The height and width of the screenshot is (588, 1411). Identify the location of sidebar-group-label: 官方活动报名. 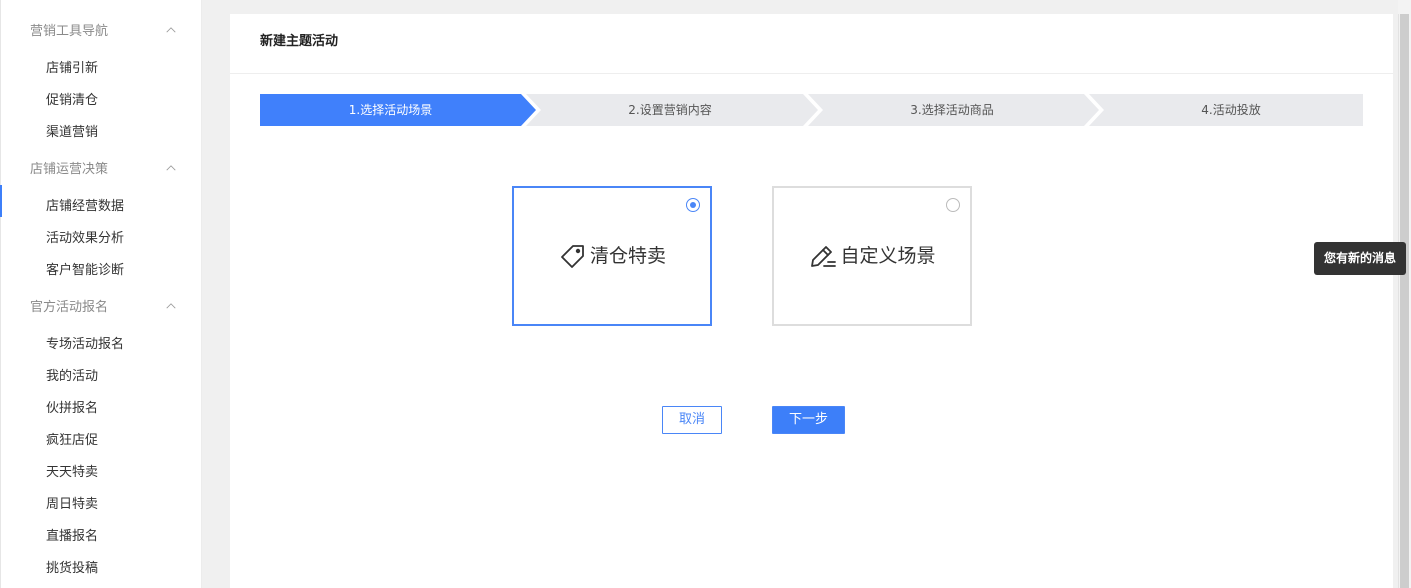
(69, 307).